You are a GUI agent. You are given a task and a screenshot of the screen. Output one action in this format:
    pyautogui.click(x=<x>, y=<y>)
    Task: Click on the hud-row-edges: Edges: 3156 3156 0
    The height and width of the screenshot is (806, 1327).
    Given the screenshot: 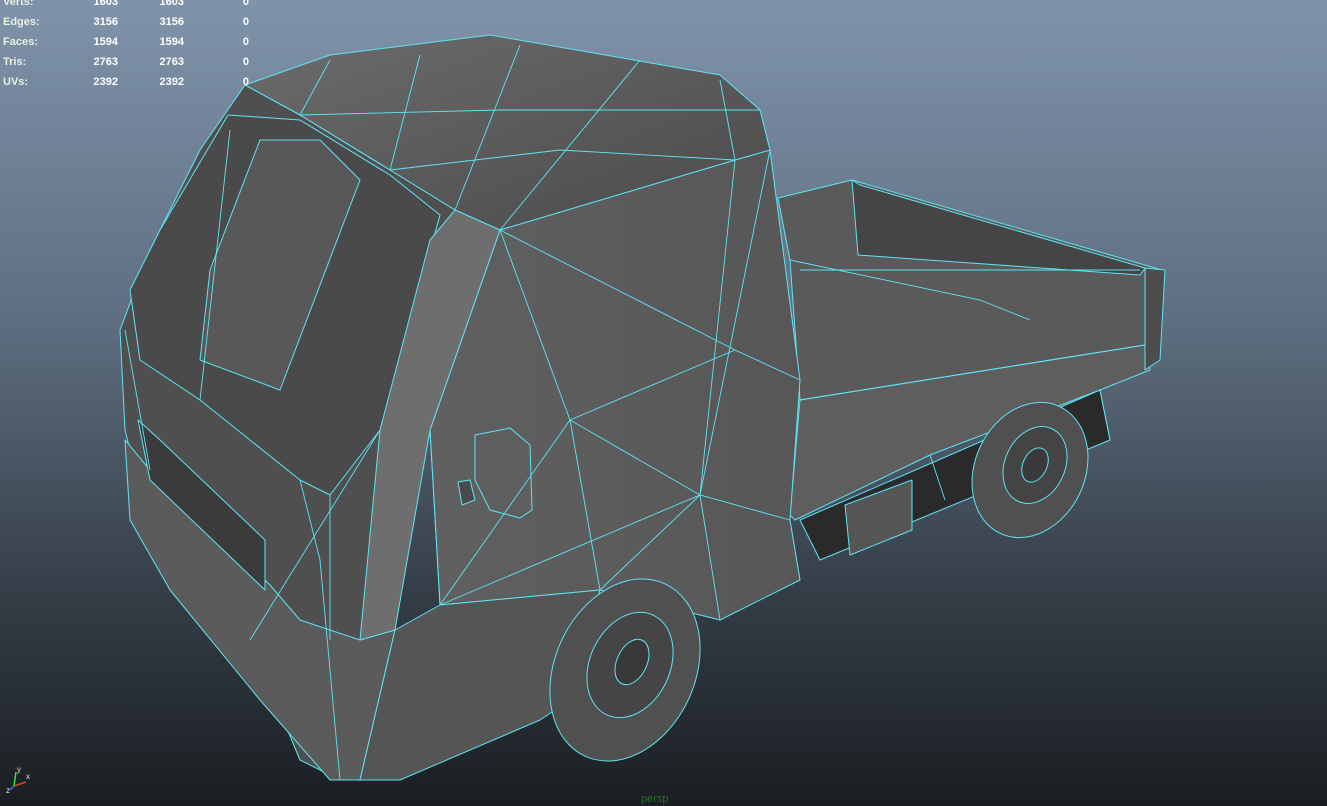 What is the action you would take?
    pyautogui.click(x=126, y=22)
    